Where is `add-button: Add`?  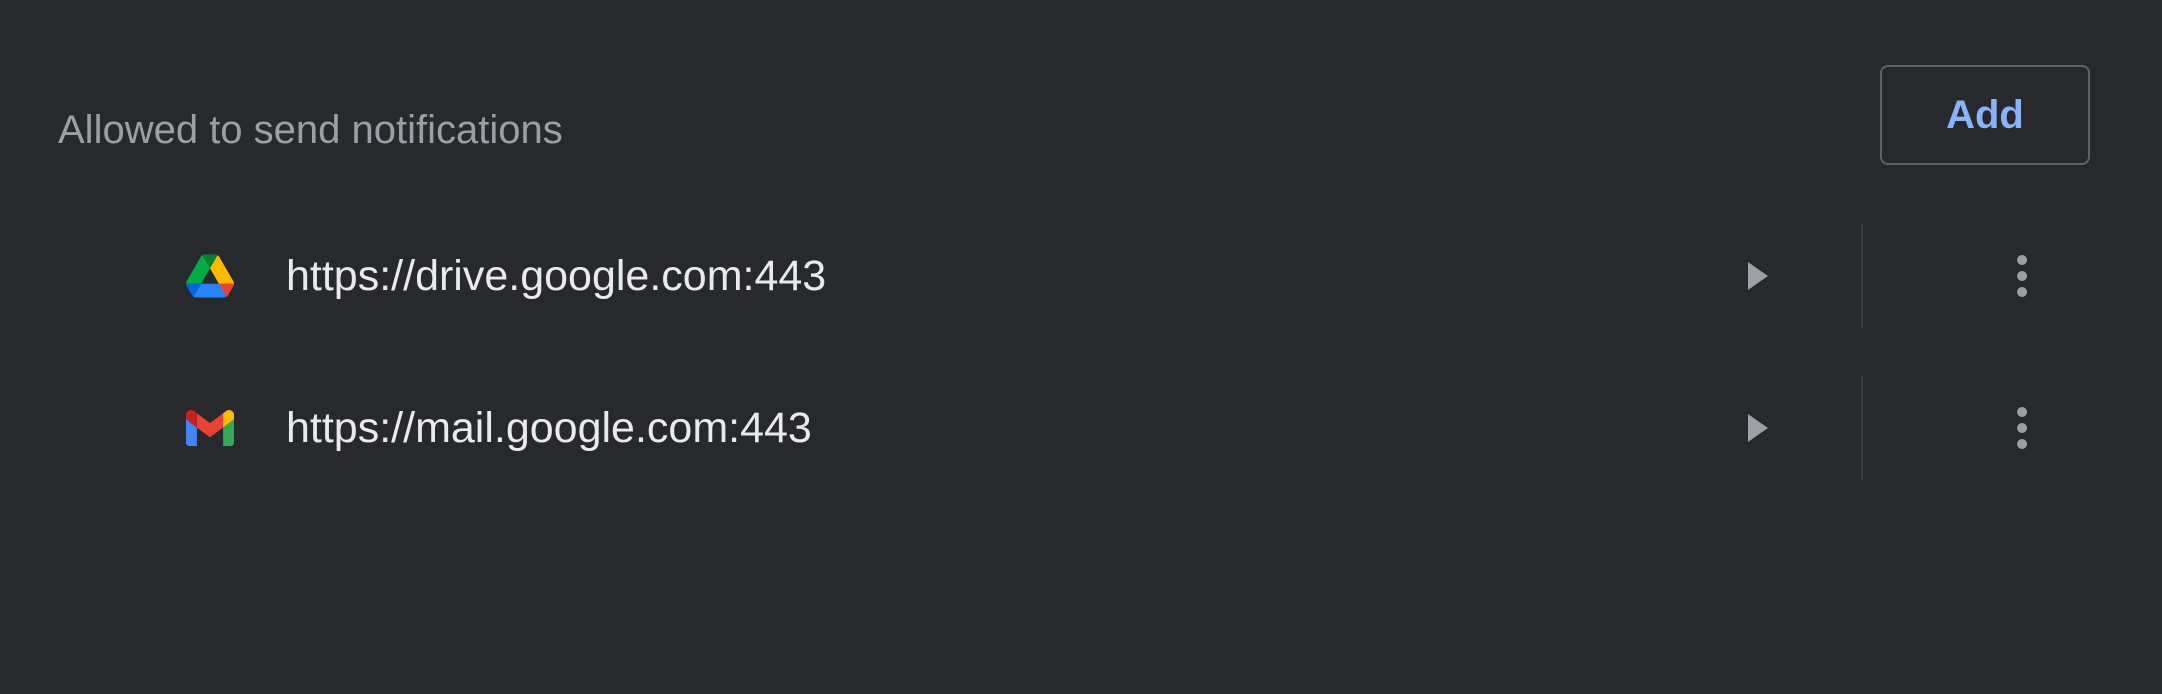 add-button: Add is located at coordinates (1985, 115).